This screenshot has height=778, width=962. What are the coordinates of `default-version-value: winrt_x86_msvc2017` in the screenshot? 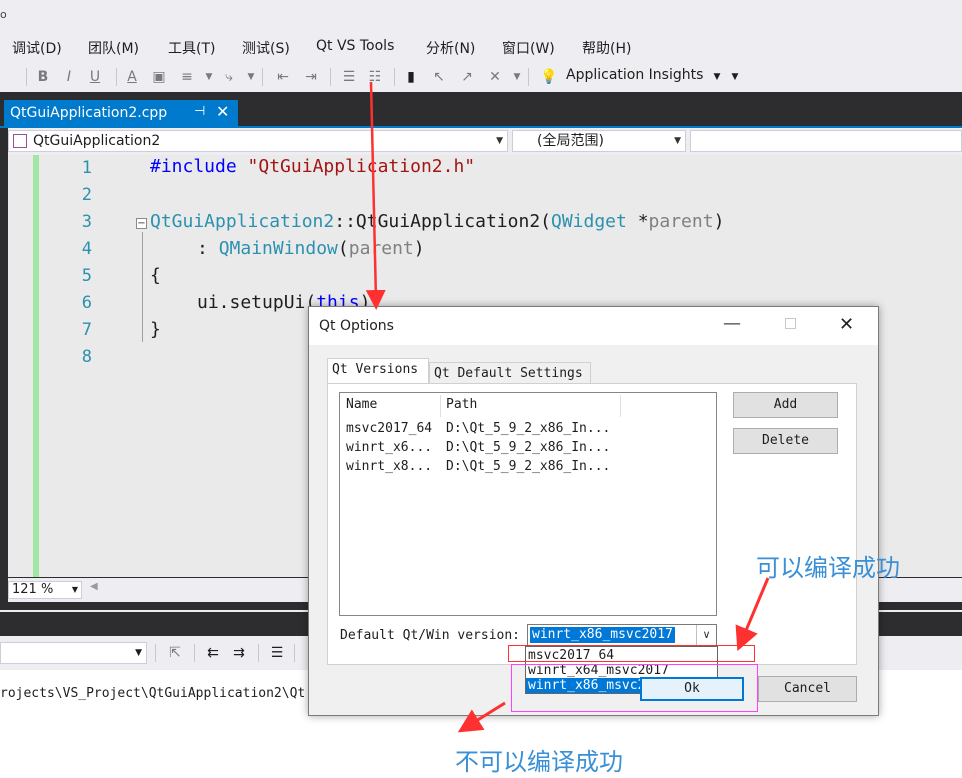 It's located at (602, 635).